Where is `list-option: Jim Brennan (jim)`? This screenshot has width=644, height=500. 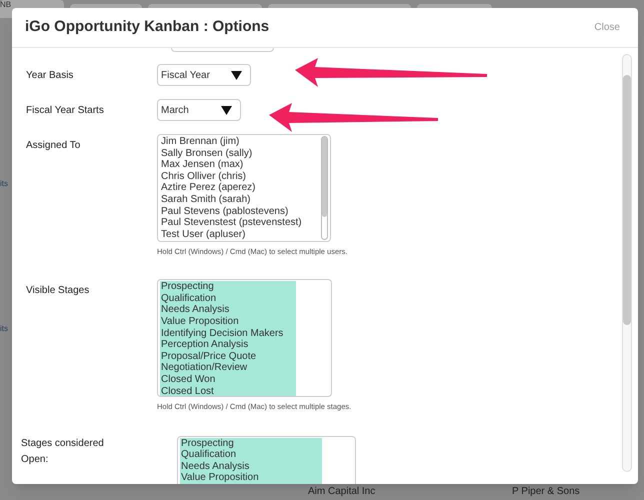
list-option: Jim Brennan (jim) is located at coordinates (240, 142).